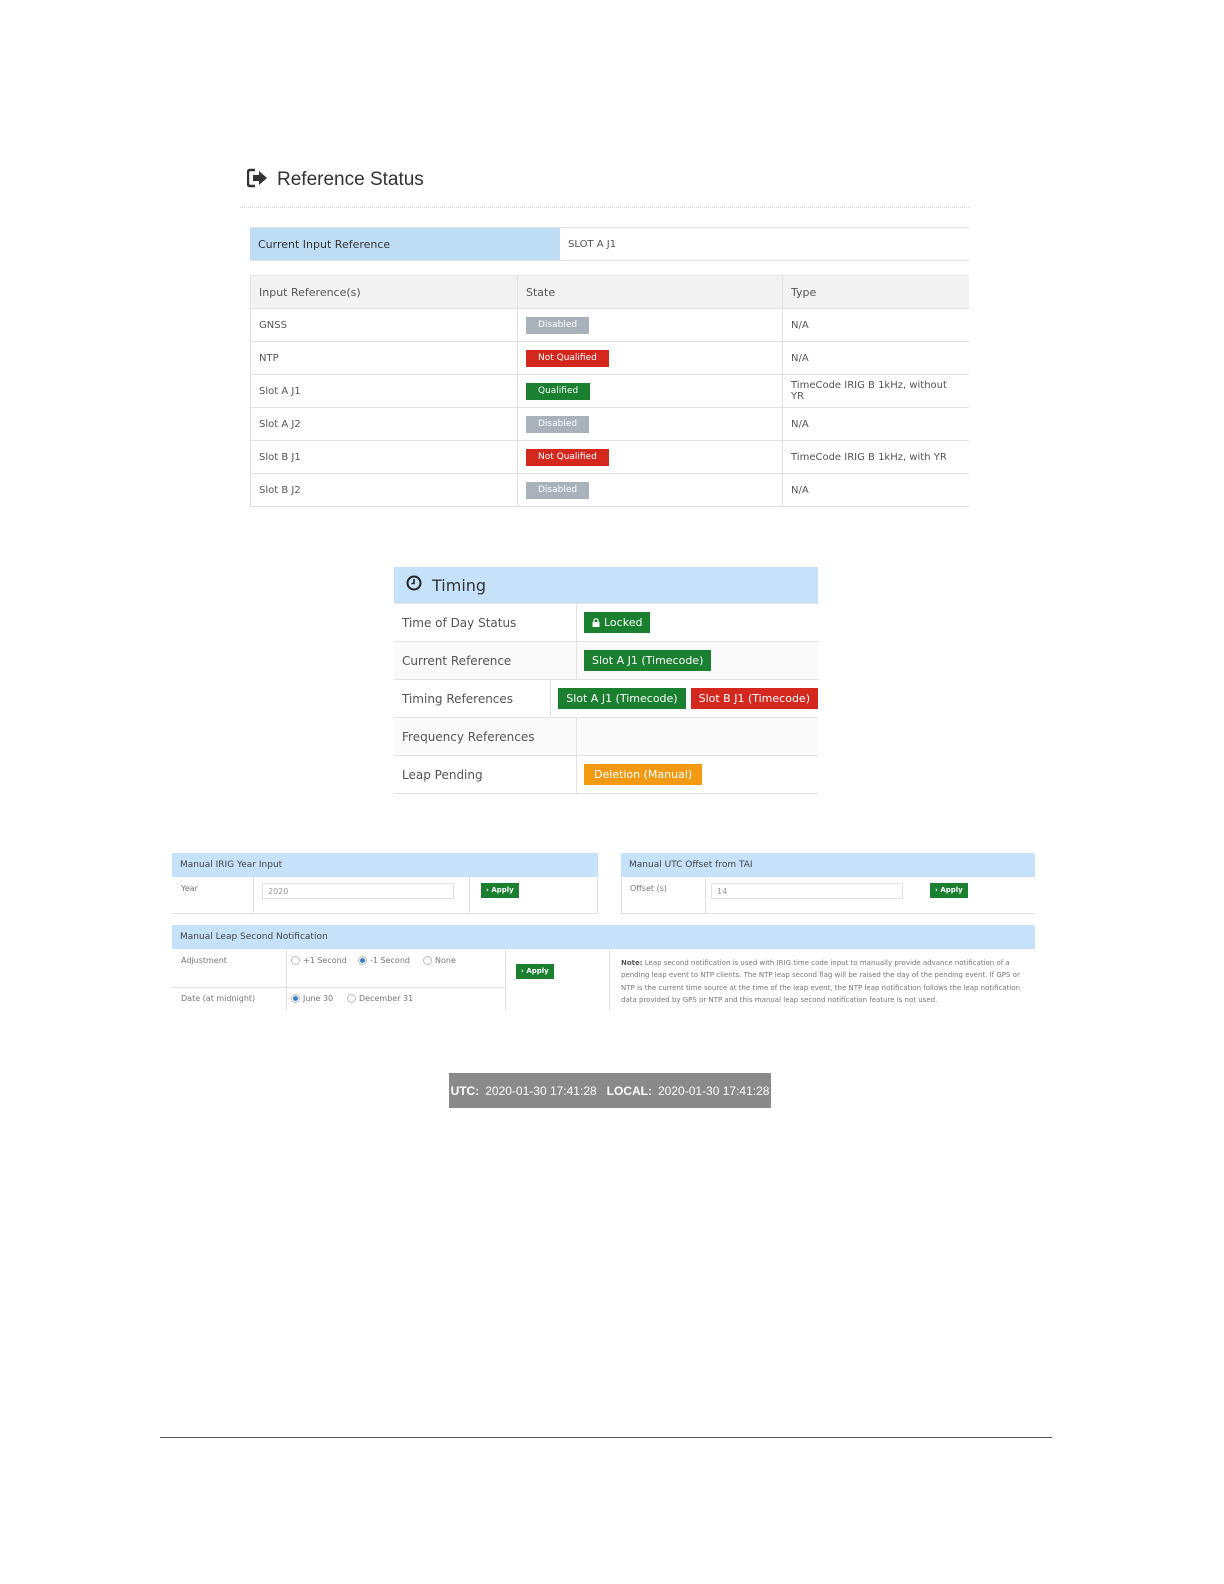 This screenshot has height=1584, width=1224. What do you see at coordinates (648, 888) in the screenshot?
I see `offset-label: Offset (s)` at bounding box center [648, 888].